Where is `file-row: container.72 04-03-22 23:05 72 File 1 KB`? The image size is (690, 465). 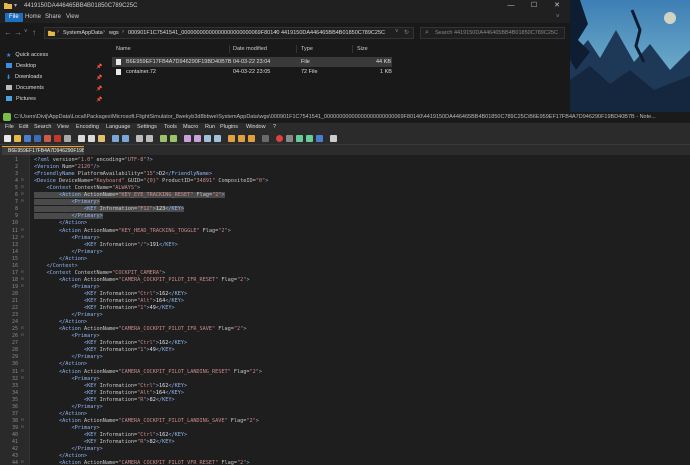 file-row: container.72 04-03-22 23:05 72 File 1 KB is located at coordinates (252, 72).